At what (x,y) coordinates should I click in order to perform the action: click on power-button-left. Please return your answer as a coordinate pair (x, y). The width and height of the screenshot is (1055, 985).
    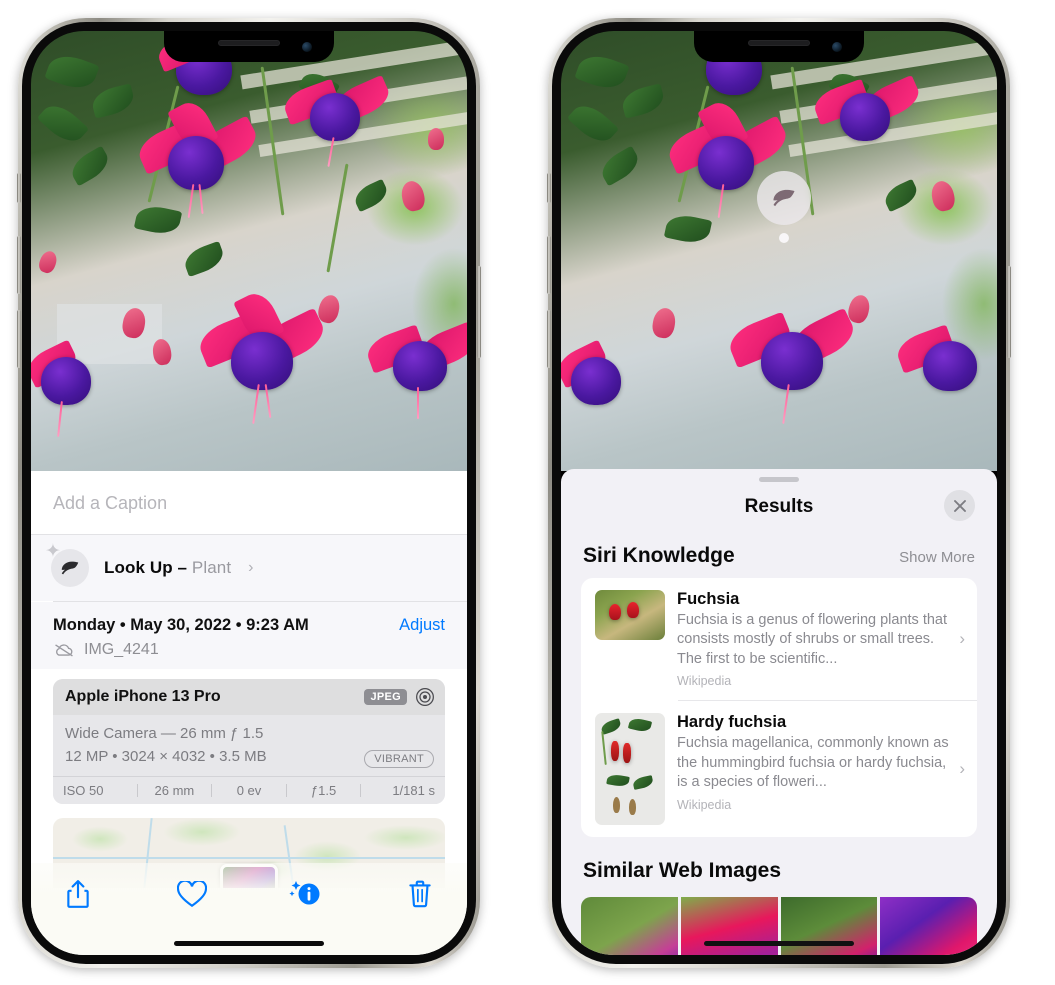
    Looking at the image, I should click on (479, 312).